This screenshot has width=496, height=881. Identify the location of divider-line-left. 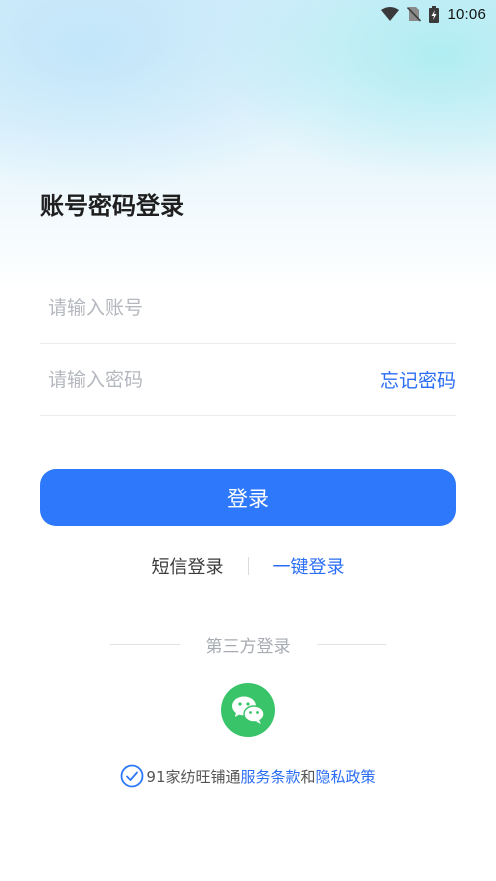
(145, 644).